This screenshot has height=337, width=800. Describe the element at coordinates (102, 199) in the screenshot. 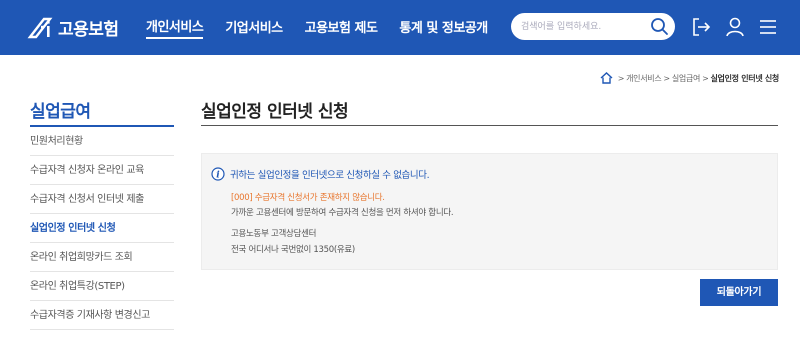

I see `sidebar-item-application-submit: 수급자격 신청서 인터넷 제출` at that location.